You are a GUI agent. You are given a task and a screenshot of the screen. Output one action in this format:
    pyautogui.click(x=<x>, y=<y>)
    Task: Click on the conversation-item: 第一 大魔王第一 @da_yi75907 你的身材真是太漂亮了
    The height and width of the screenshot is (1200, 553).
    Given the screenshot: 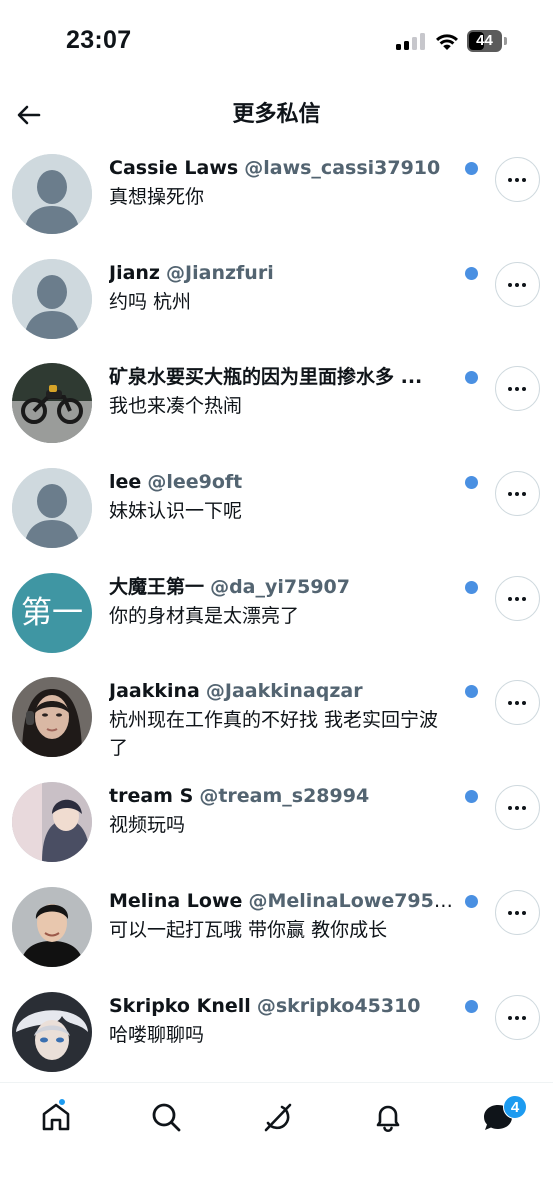 What is the action you would take?
    pyautogui.click(x=276, y=617)
    